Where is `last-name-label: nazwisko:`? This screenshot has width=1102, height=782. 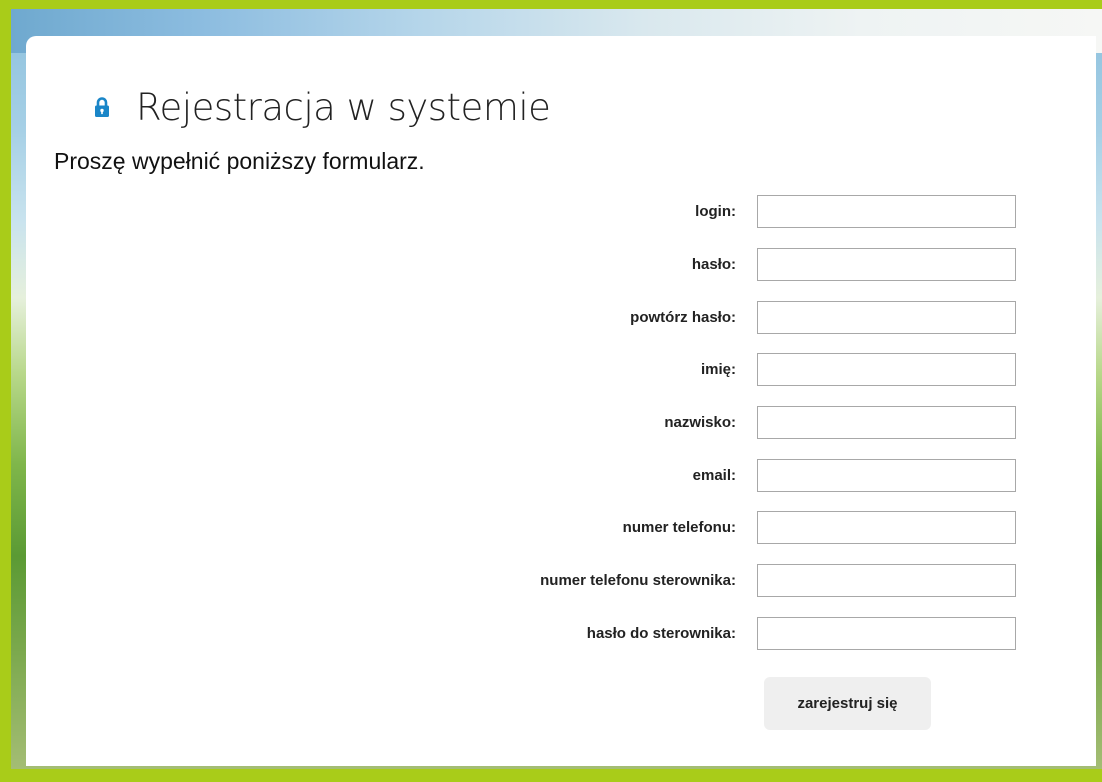
last-name-label: nazwisko: is located at coordinates (700, 422).